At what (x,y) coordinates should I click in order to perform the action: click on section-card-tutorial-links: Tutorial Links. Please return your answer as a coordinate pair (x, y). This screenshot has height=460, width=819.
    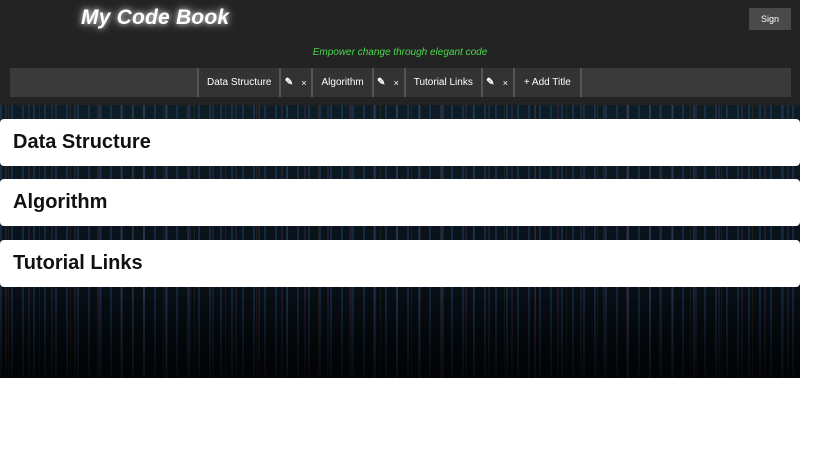
    Looking at the image, I should click on (400, 263).